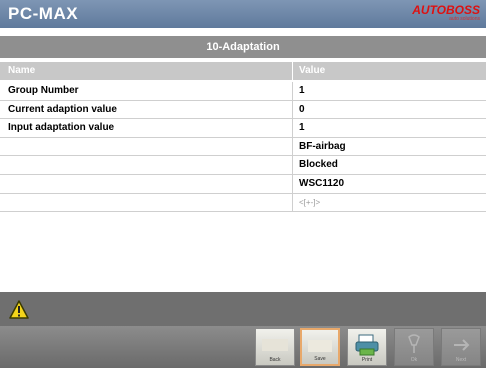 The width and height of the screenshot is (486, 368). Describe the element at coordinates (461, 360) in the screenshot. I see `next-button-label: Next` at that location.